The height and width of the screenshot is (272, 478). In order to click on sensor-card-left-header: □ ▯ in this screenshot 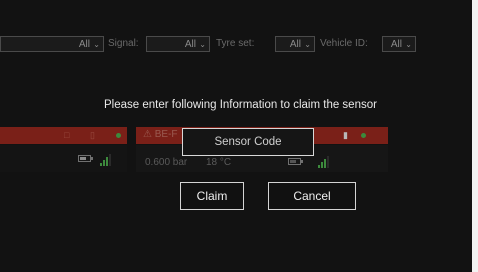, I will do `click(63, 135)`.